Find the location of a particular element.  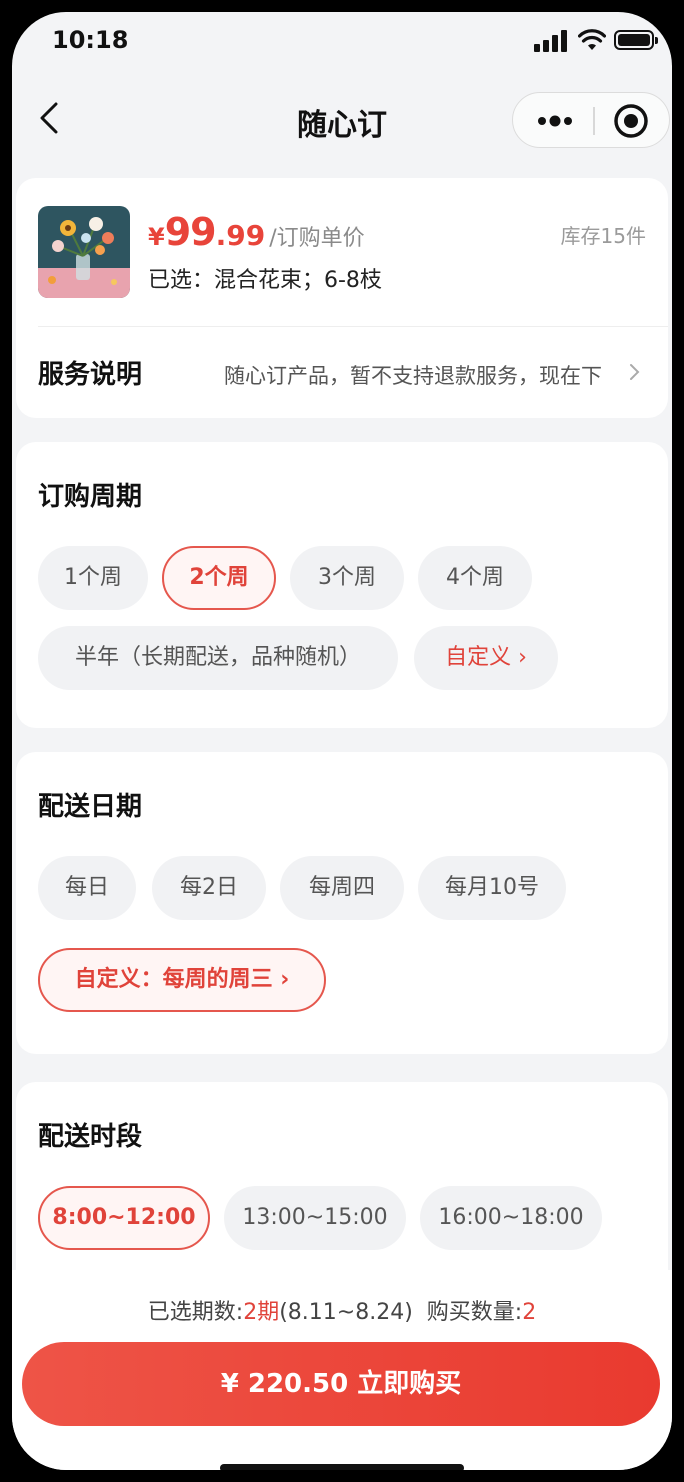

price-row: ¥99.99/订购单价 is located at coordinates (256, 232).